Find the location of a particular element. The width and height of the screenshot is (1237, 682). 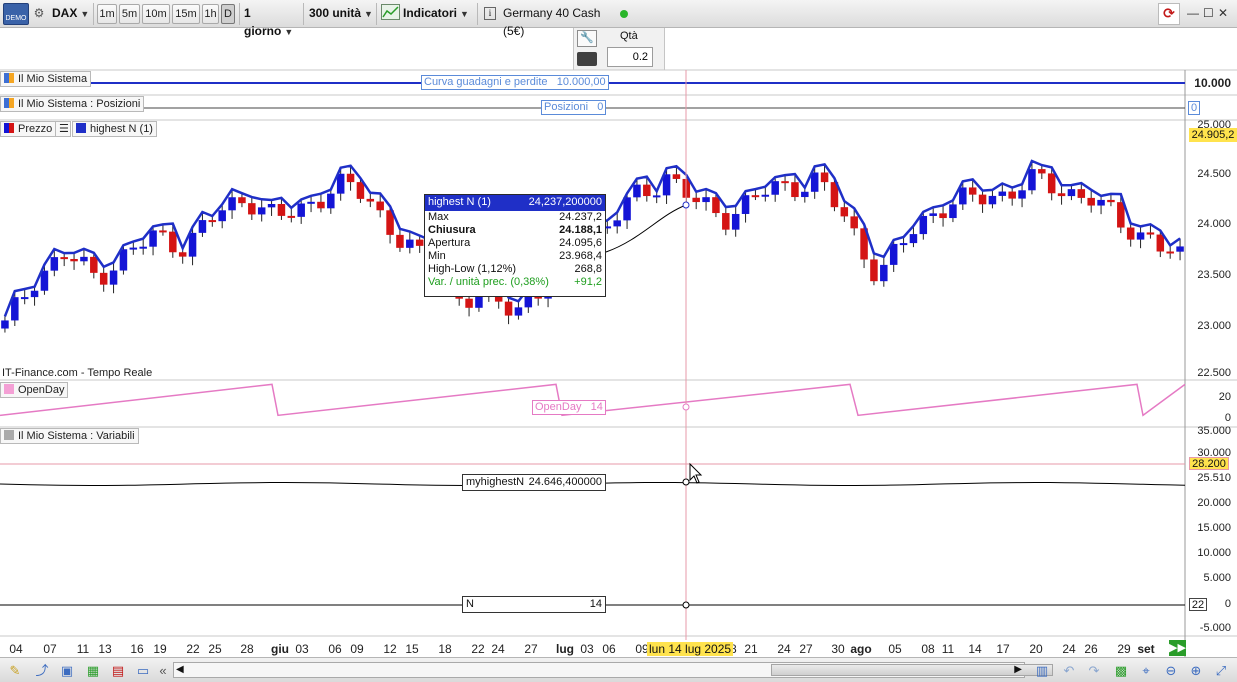

list-icon: ☰ is located at coordinates (63, 129).